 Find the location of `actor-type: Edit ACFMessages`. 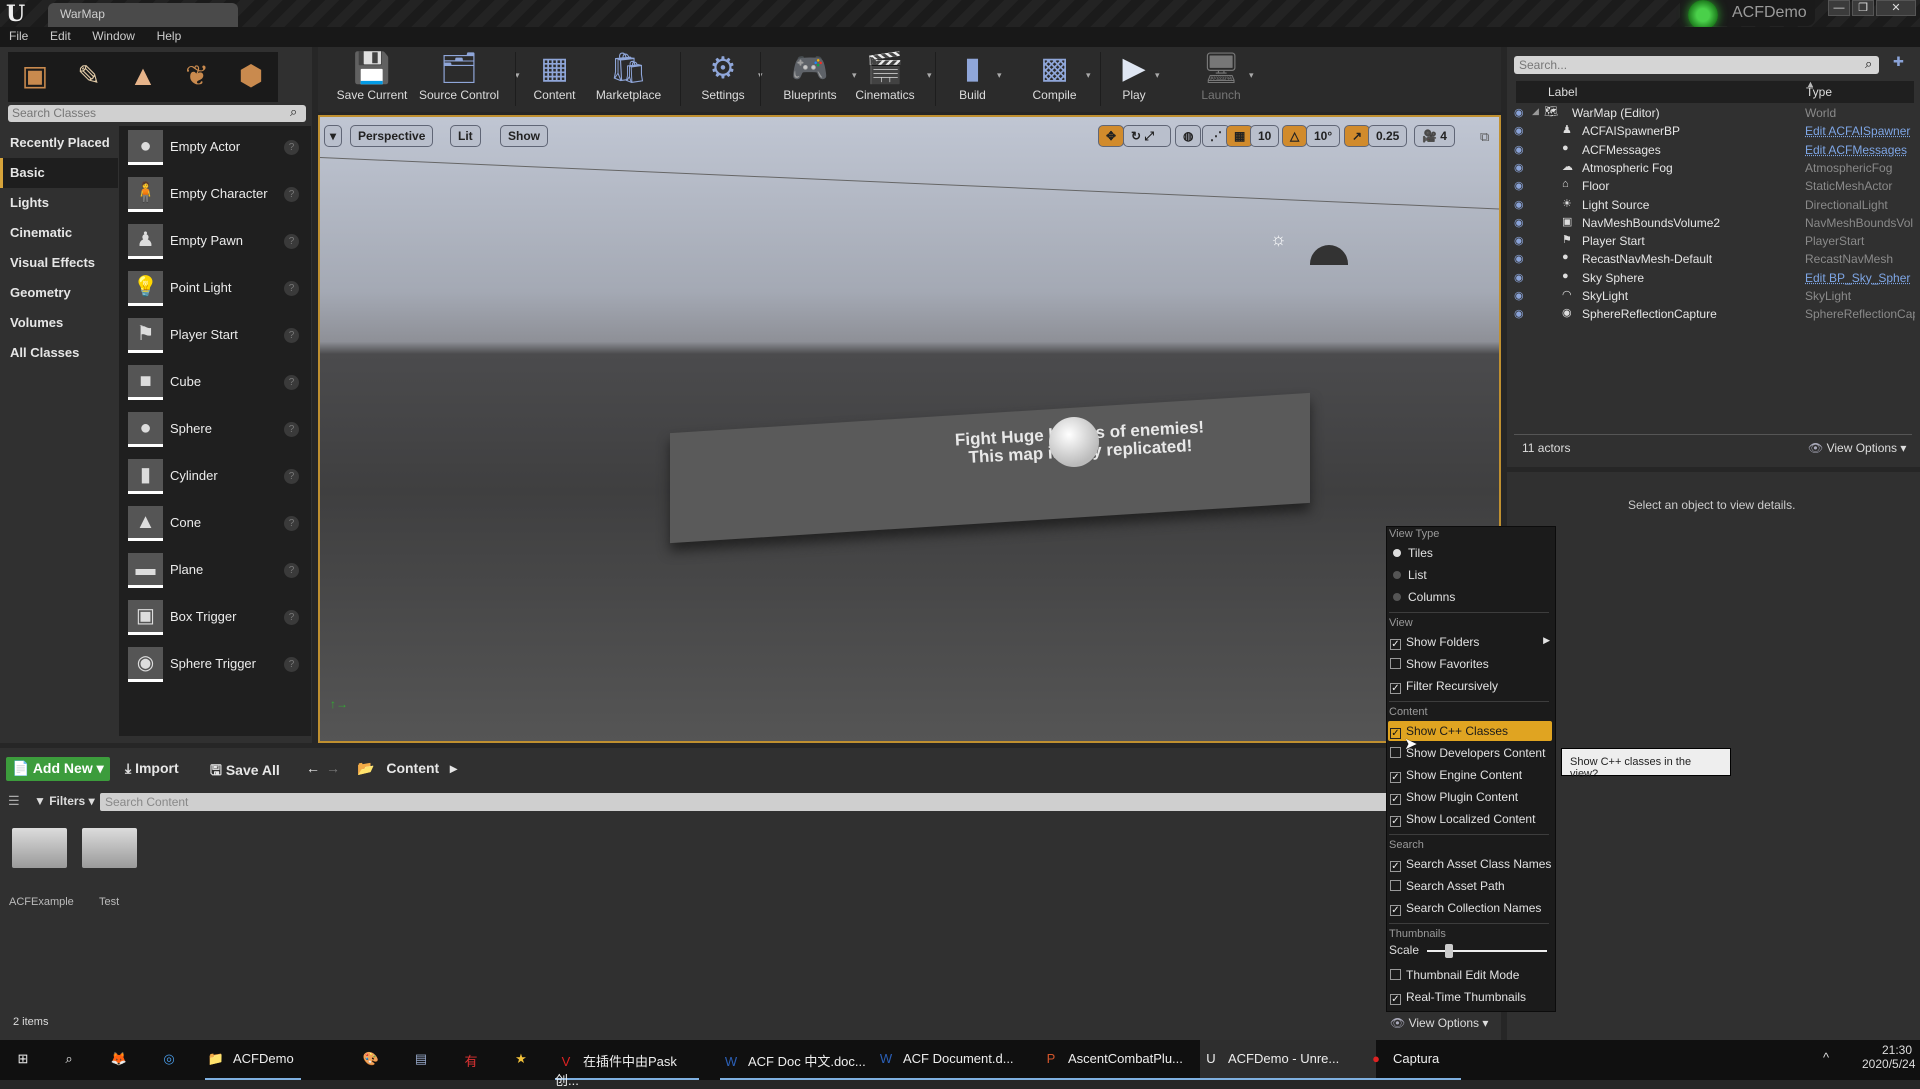

actor-type: Edit ACFMessages is located at coordinates (1860, 150).